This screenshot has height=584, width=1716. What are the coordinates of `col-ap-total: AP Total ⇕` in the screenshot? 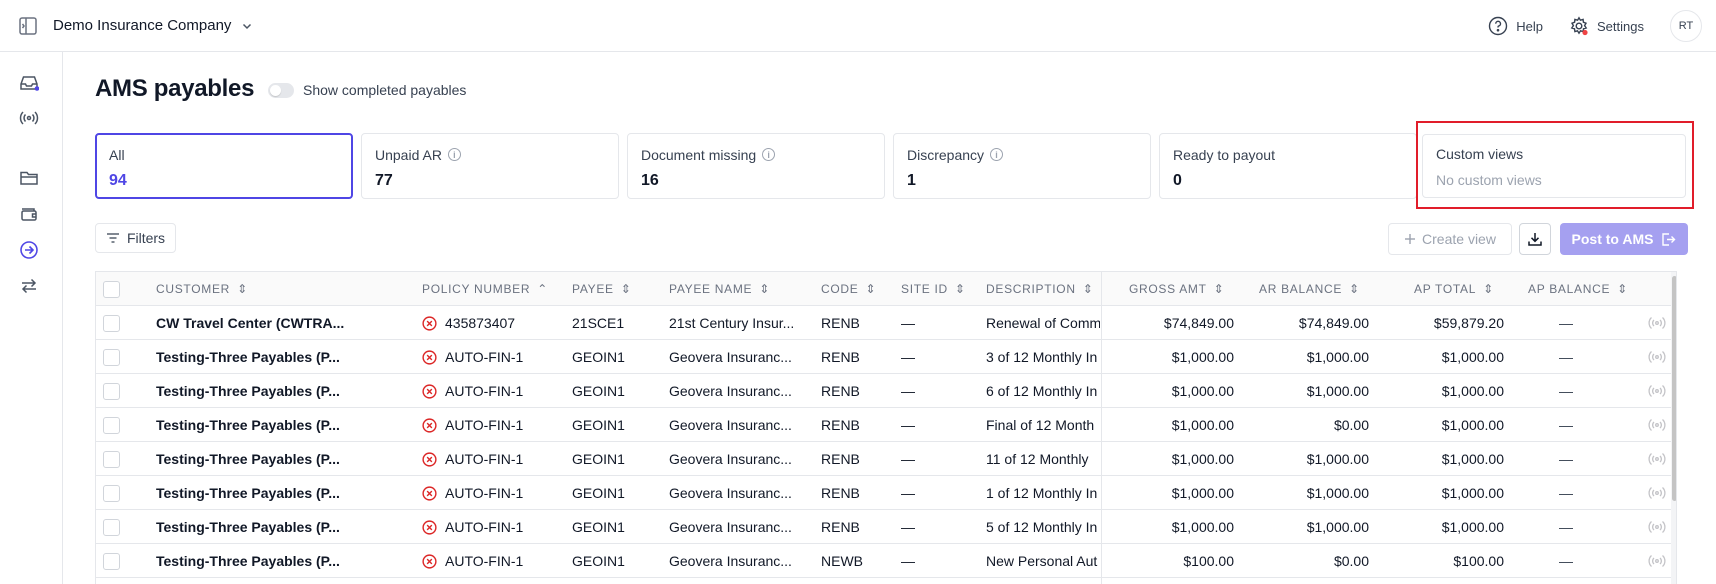 It's located at (1454, 289).